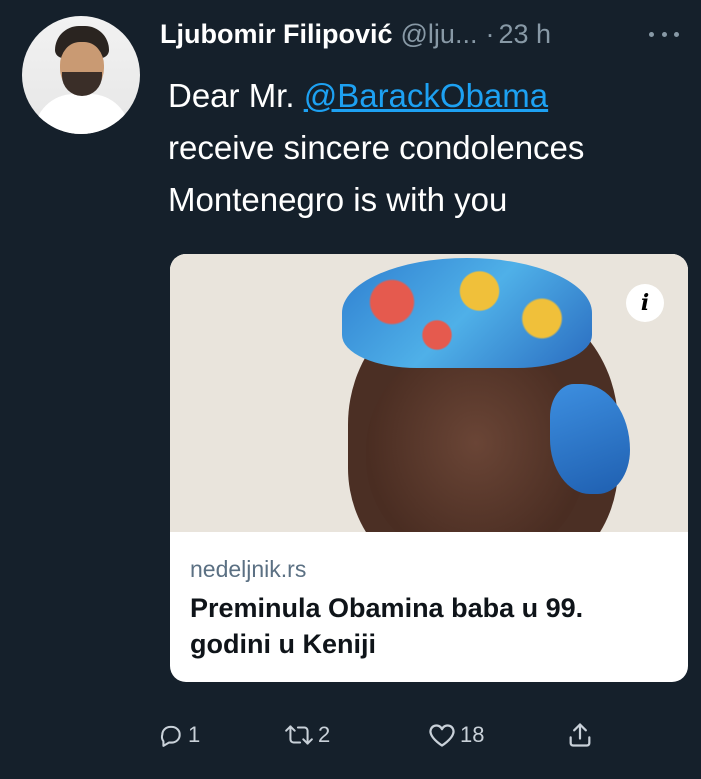  Describe the element at coordinates (442, 735) in the screenshot. I see `like-icon` at that location.